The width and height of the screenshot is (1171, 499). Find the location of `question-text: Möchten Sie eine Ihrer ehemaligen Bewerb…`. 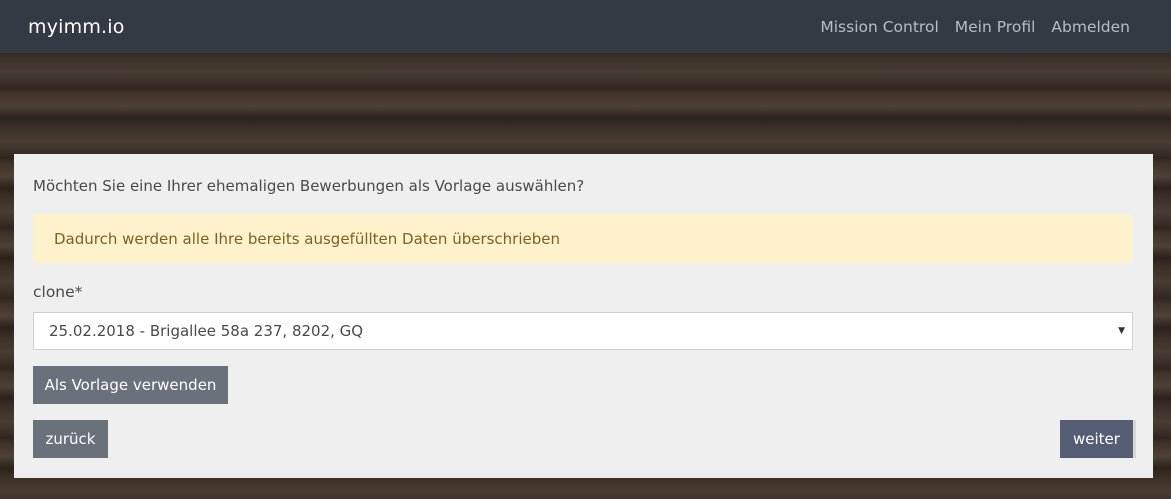

question-text: Möchten Sie eine Ihrer ehemaligen Bewerb… is located at coordinates (309, 186).